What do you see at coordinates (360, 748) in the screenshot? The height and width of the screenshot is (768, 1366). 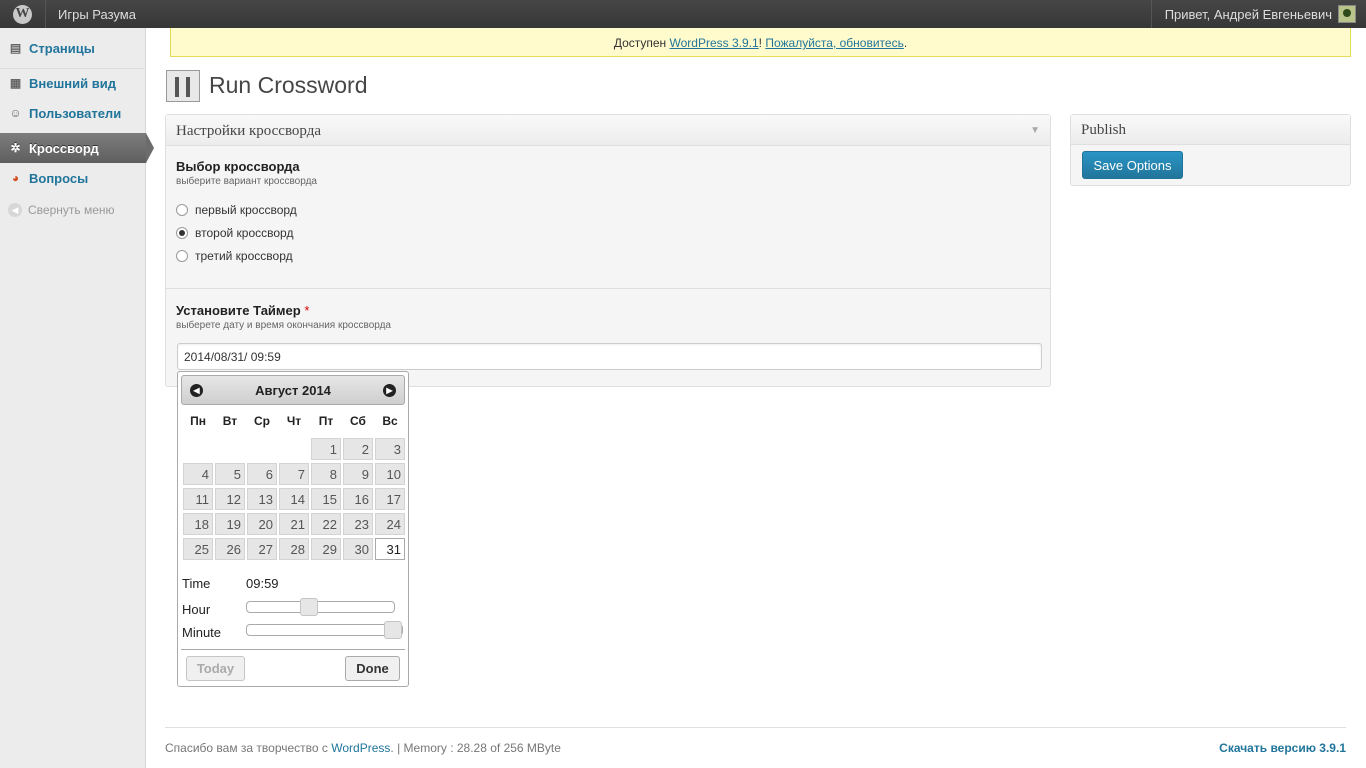 I see `wordpress-link: WordPress` at bounding box center [360, 748].